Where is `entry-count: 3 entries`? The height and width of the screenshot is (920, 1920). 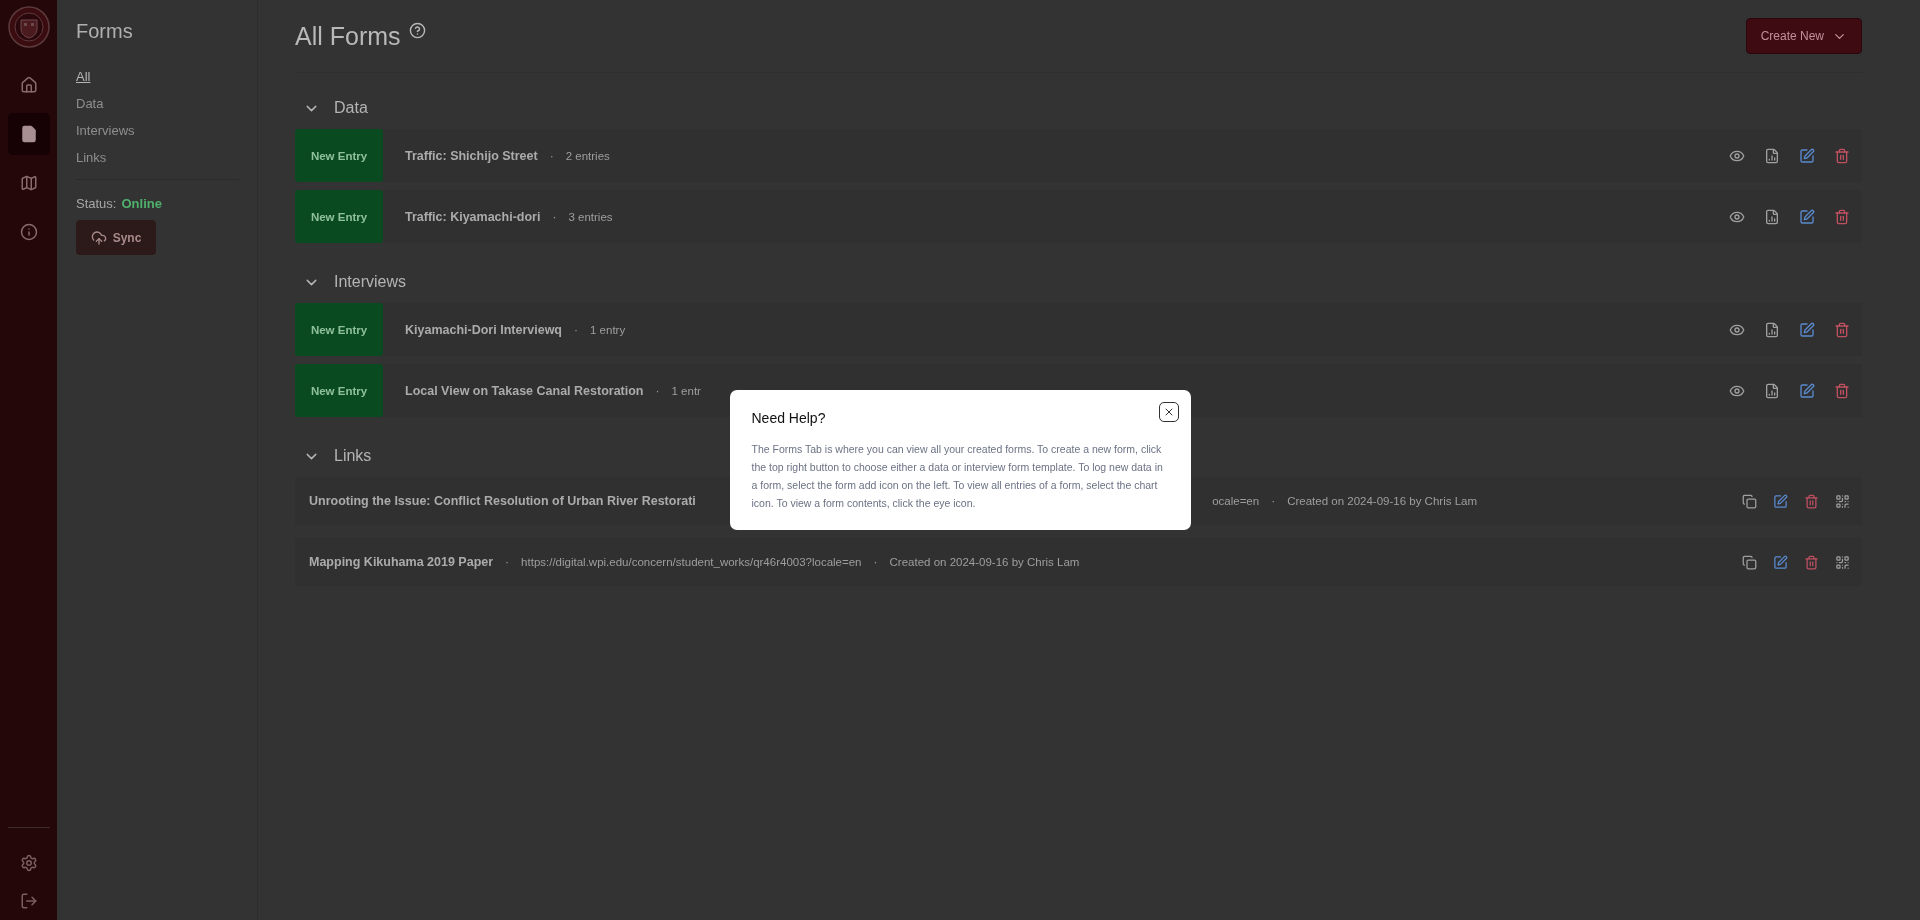
entry-count: 3 entries is located at coordinates (590, 216).